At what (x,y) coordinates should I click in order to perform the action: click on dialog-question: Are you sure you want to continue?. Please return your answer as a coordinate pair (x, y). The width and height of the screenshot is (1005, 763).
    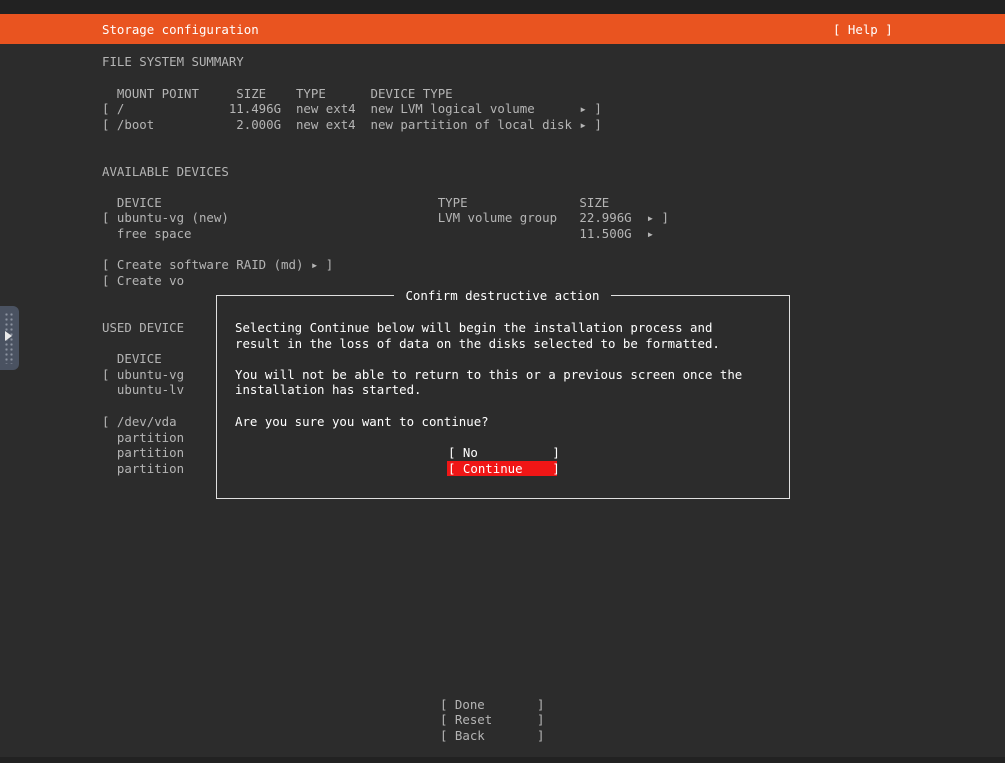
    Looking at the image, I should click on (362, 421).